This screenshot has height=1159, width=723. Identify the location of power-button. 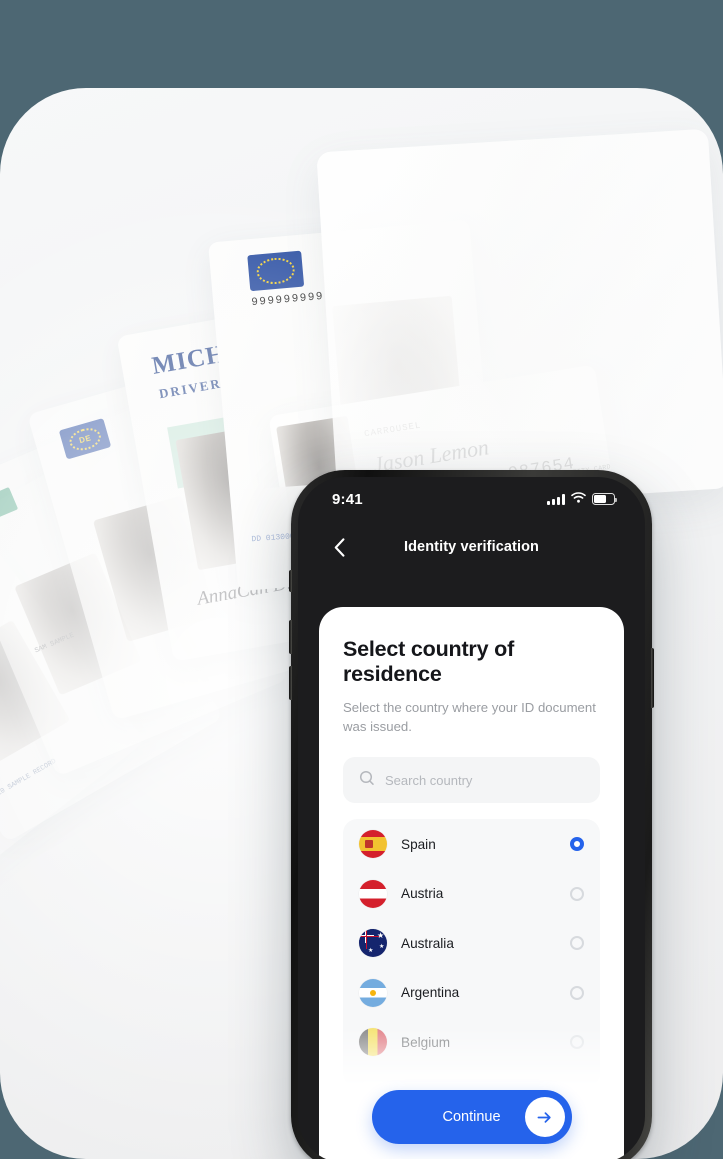
(652, 678).